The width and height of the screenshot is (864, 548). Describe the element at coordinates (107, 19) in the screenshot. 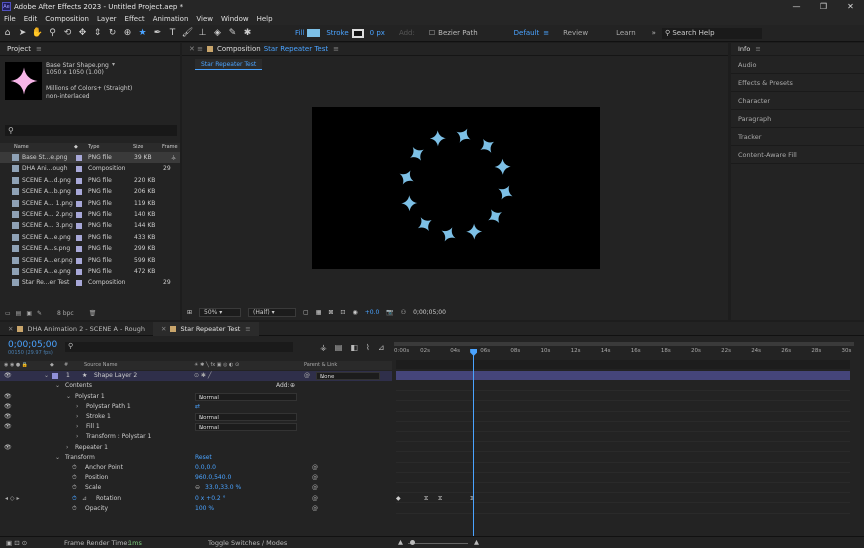

I see `menu-layer: Layer` at that location.